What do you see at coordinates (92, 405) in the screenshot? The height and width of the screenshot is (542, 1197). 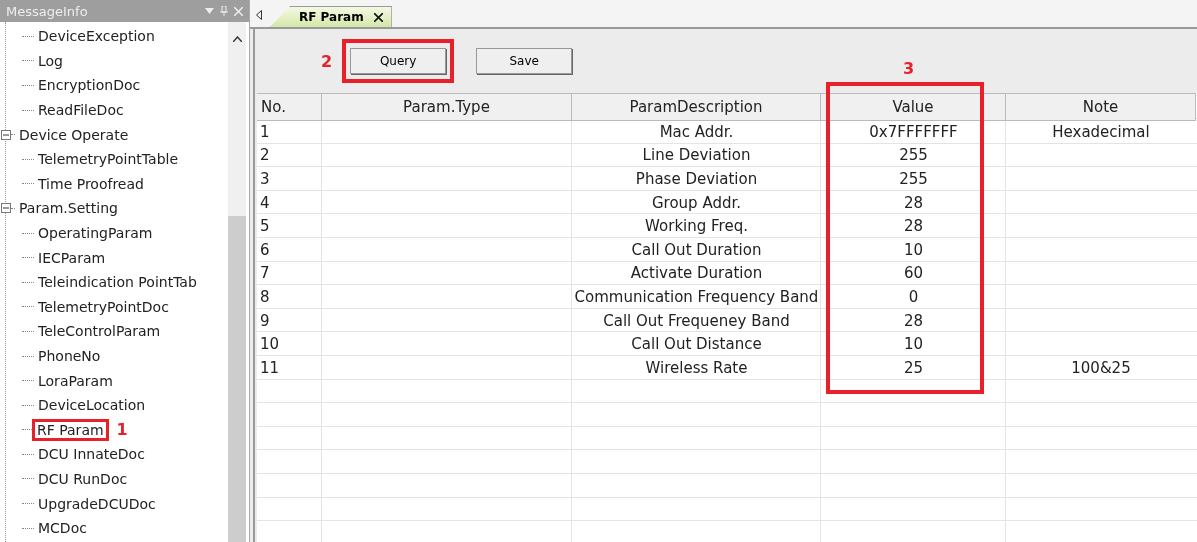 I see `tree-item: DeviceLocation` at bounding box center [92, 405].